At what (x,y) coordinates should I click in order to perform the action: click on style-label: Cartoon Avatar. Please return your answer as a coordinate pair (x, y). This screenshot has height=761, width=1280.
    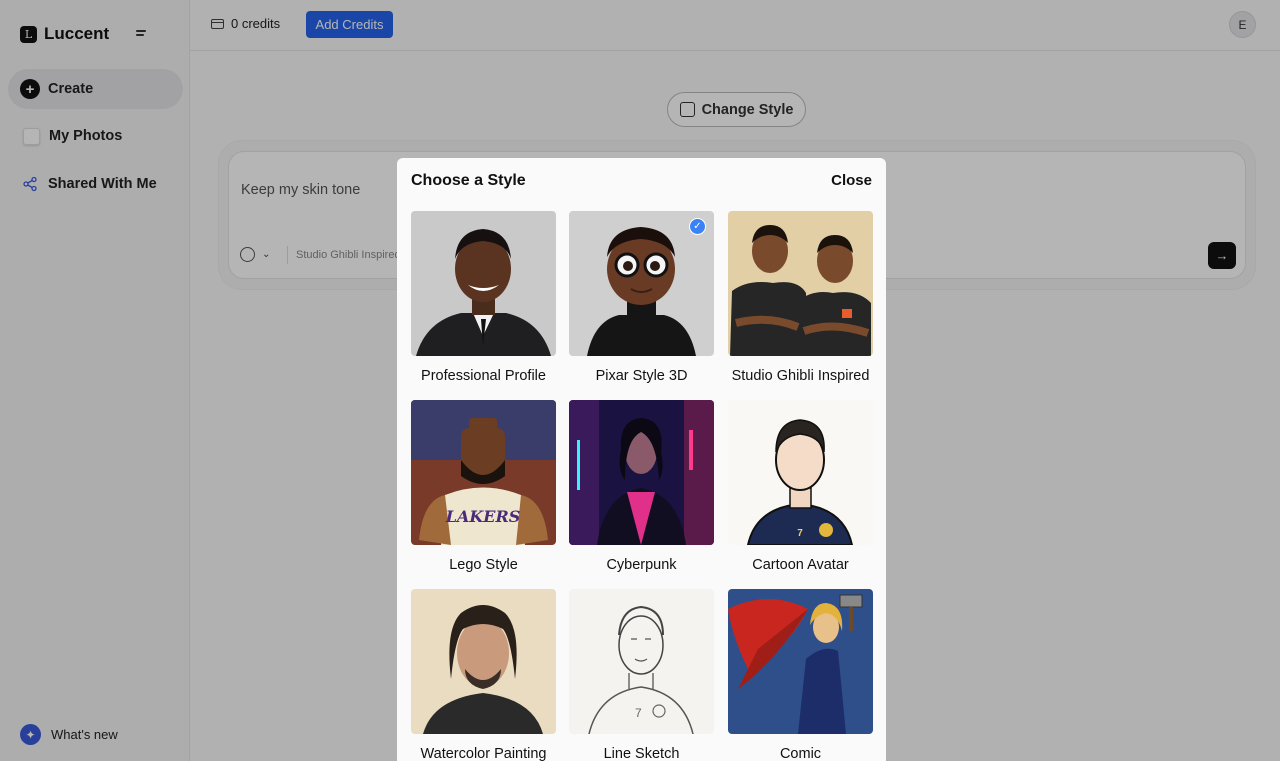
    Looking at the image, I should click on (800, 565).